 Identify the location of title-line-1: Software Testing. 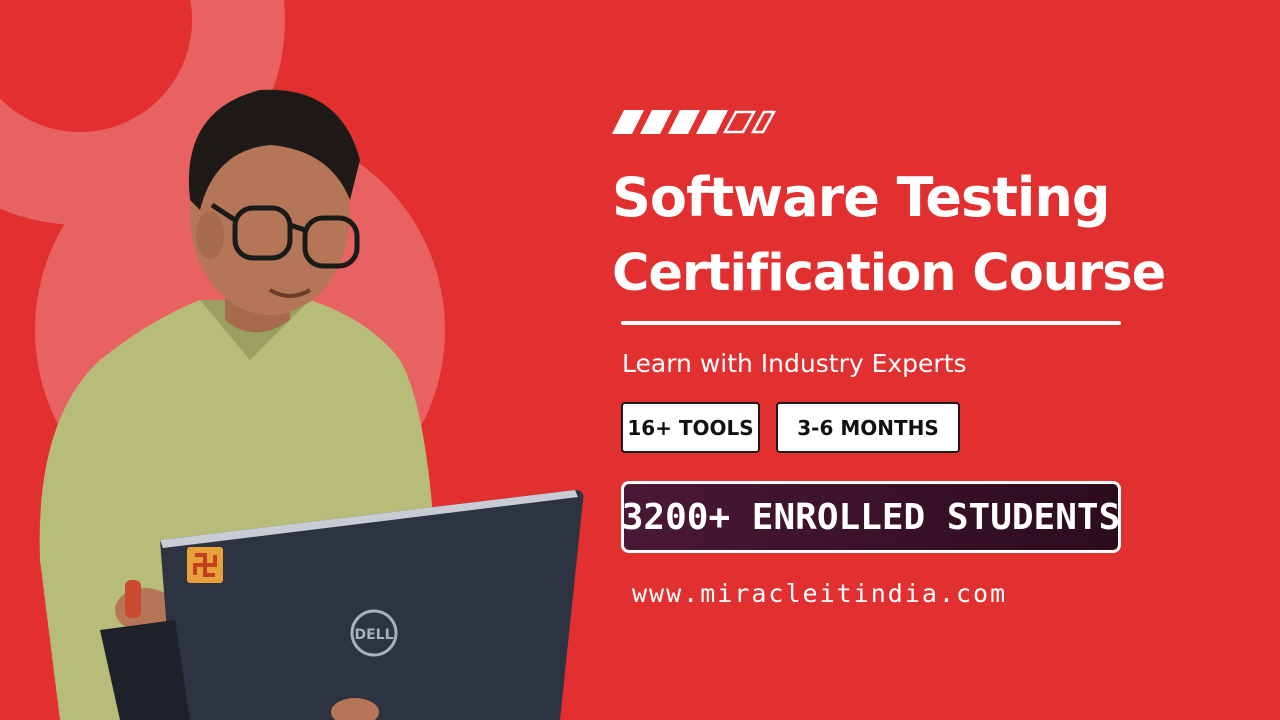
(861, 197).